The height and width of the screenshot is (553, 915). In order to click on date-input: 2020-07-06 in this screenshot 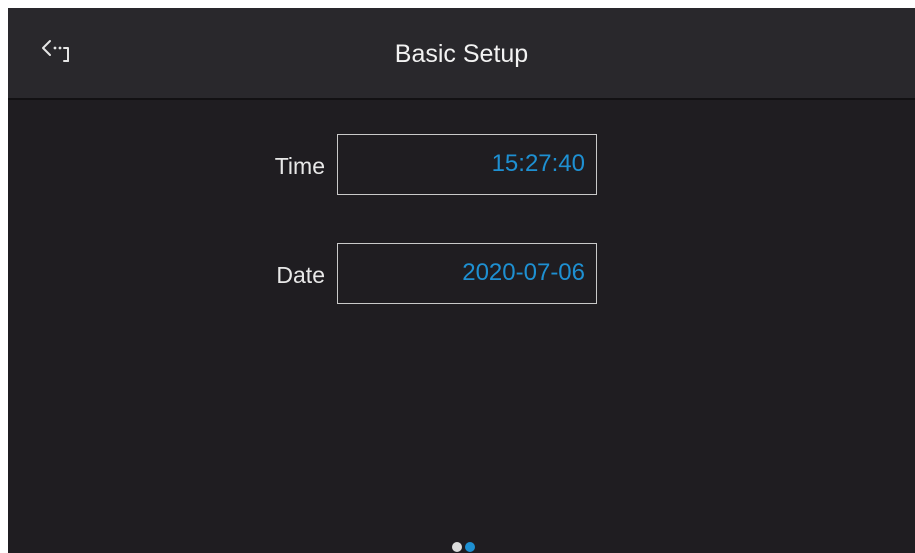, I will do `click(467, 273)`.